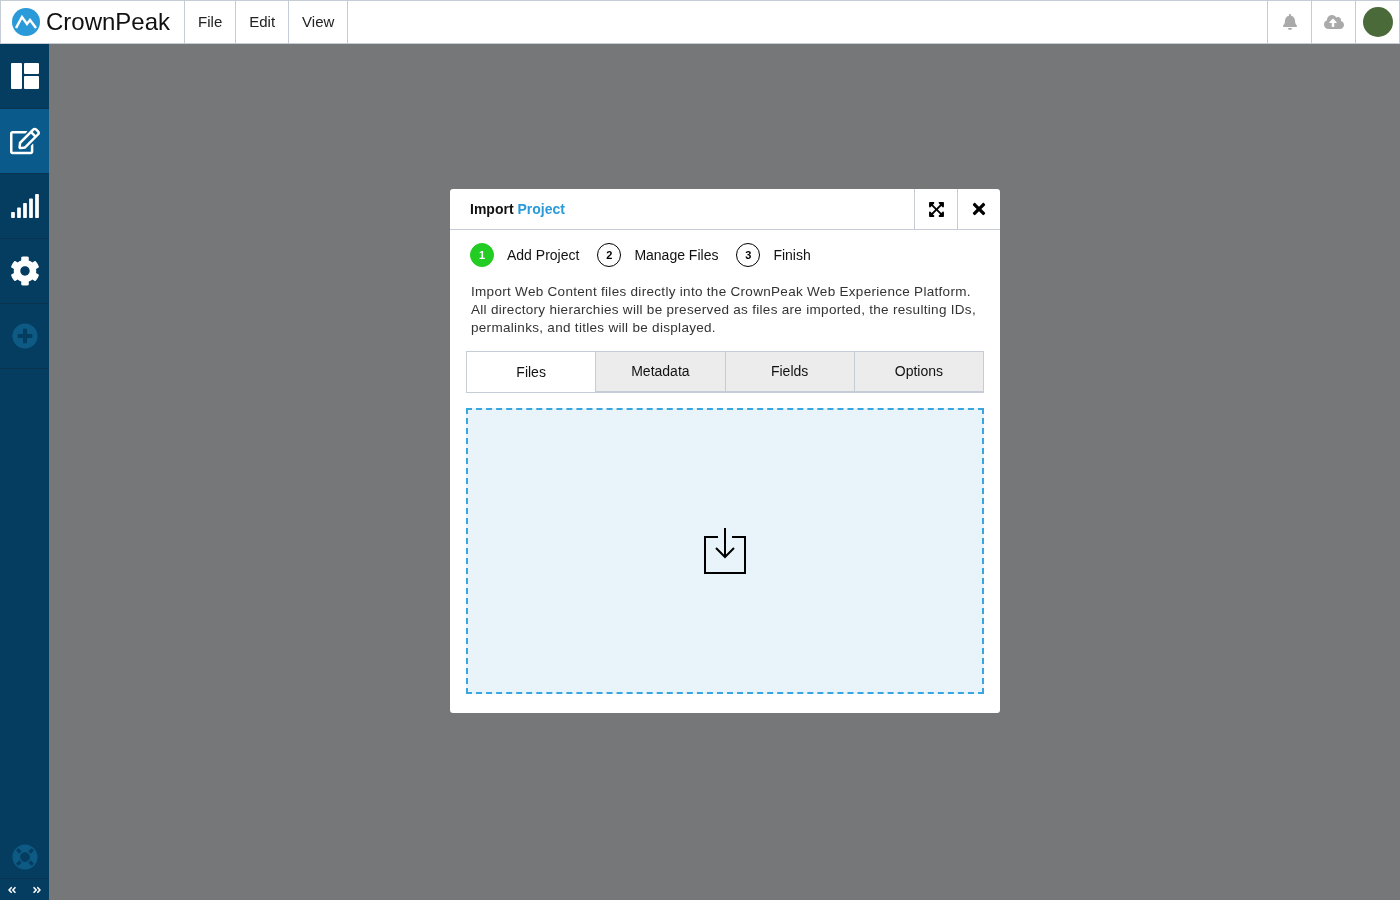 Image resolution: width=1400 pixels, height=900 pixels. I want to click on mountain-logo-icon, so click(26, 22).